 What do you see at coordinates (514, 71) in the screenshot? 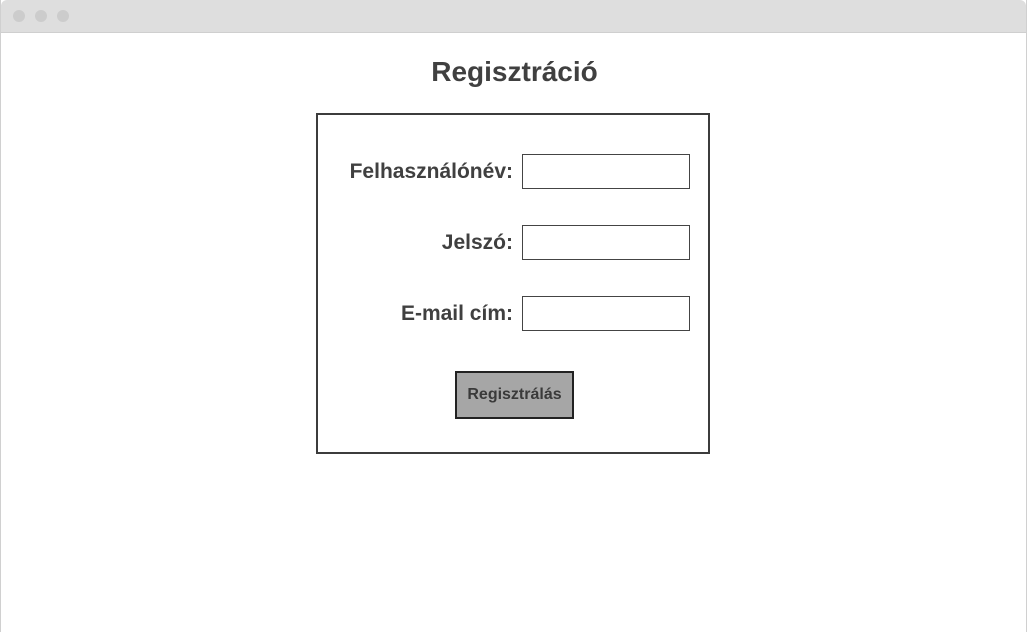
I see `page-title: Regisztráció` at bounding box center [514, 71].